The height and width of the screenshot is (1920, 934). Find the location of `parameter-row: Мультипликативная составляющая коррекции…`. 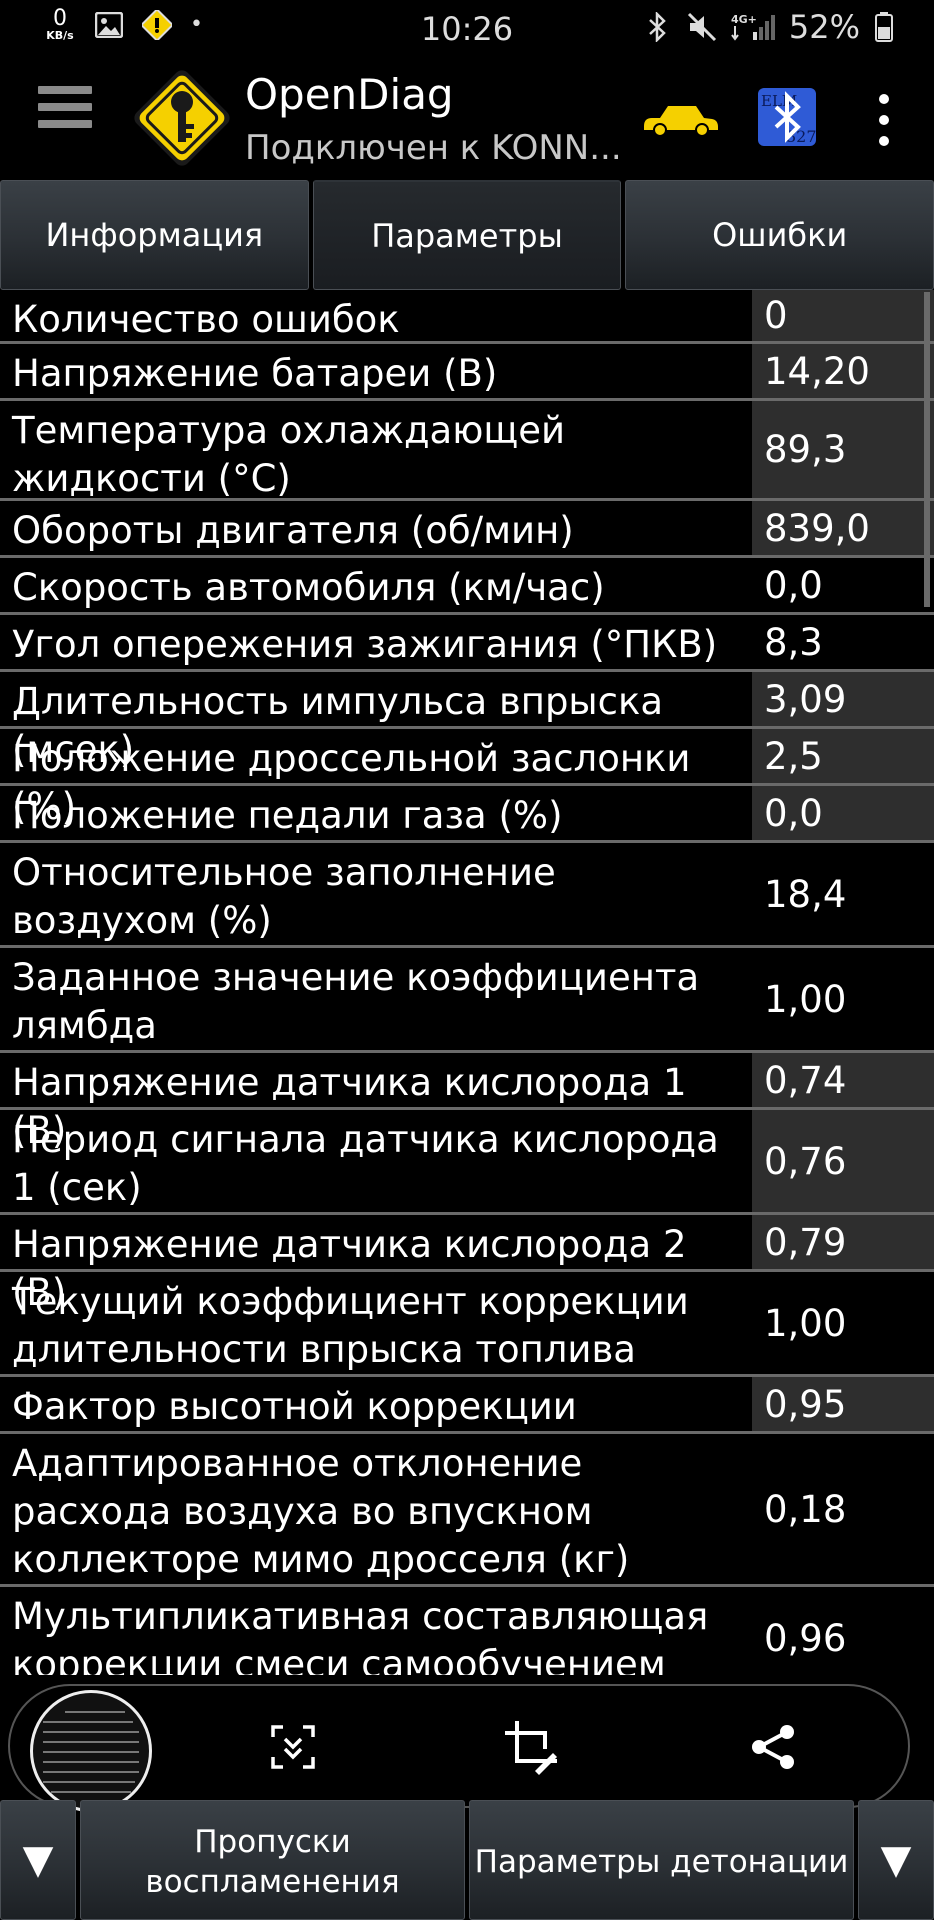

parameter-row: Мультипликативная составляющая коррекции… is located at coordinates (467, 1631).